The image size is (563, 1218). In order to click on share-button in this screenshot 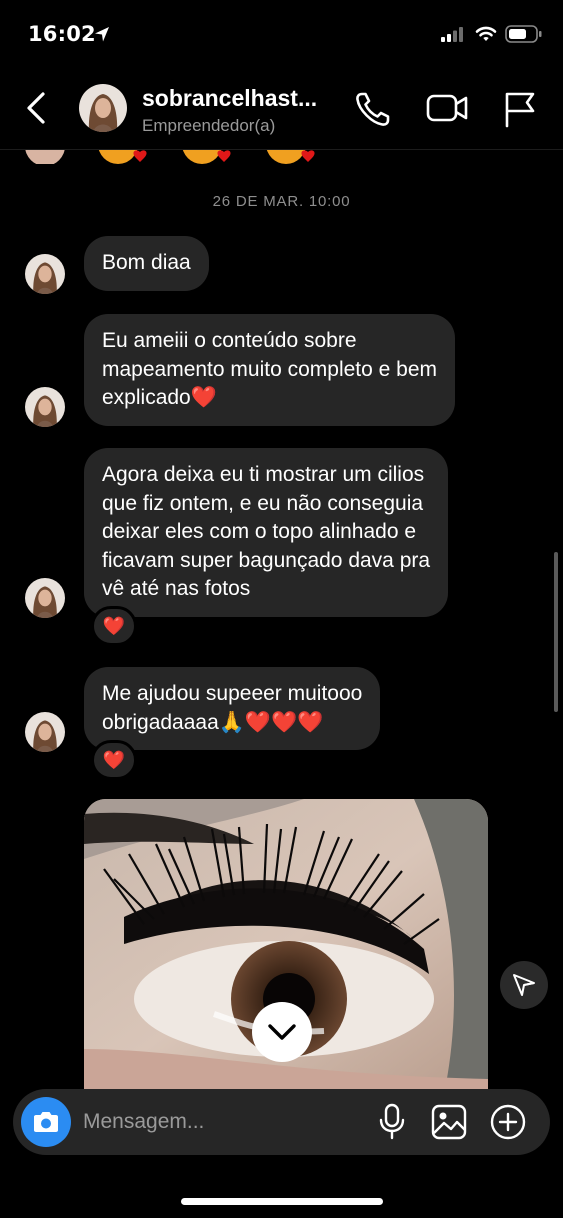, I will do `click(524, 985)`.